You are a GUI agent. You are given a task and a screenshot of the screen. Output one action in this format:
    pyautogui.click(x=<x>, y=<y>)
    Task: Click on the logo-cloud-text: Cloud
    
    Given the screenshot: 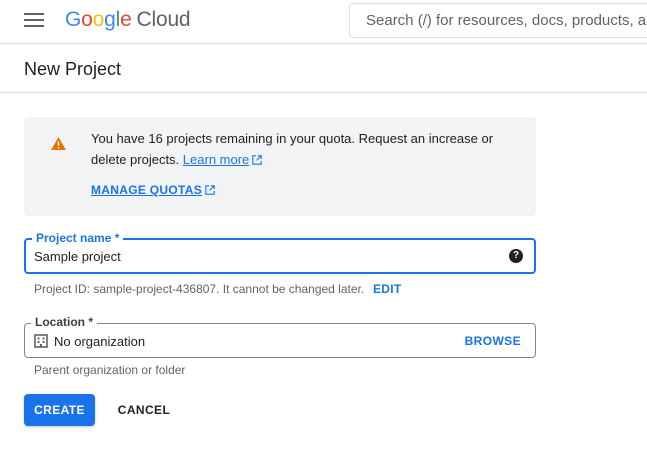 What is the action you would take?
    pyautogui.click(x=163, y=19)
    